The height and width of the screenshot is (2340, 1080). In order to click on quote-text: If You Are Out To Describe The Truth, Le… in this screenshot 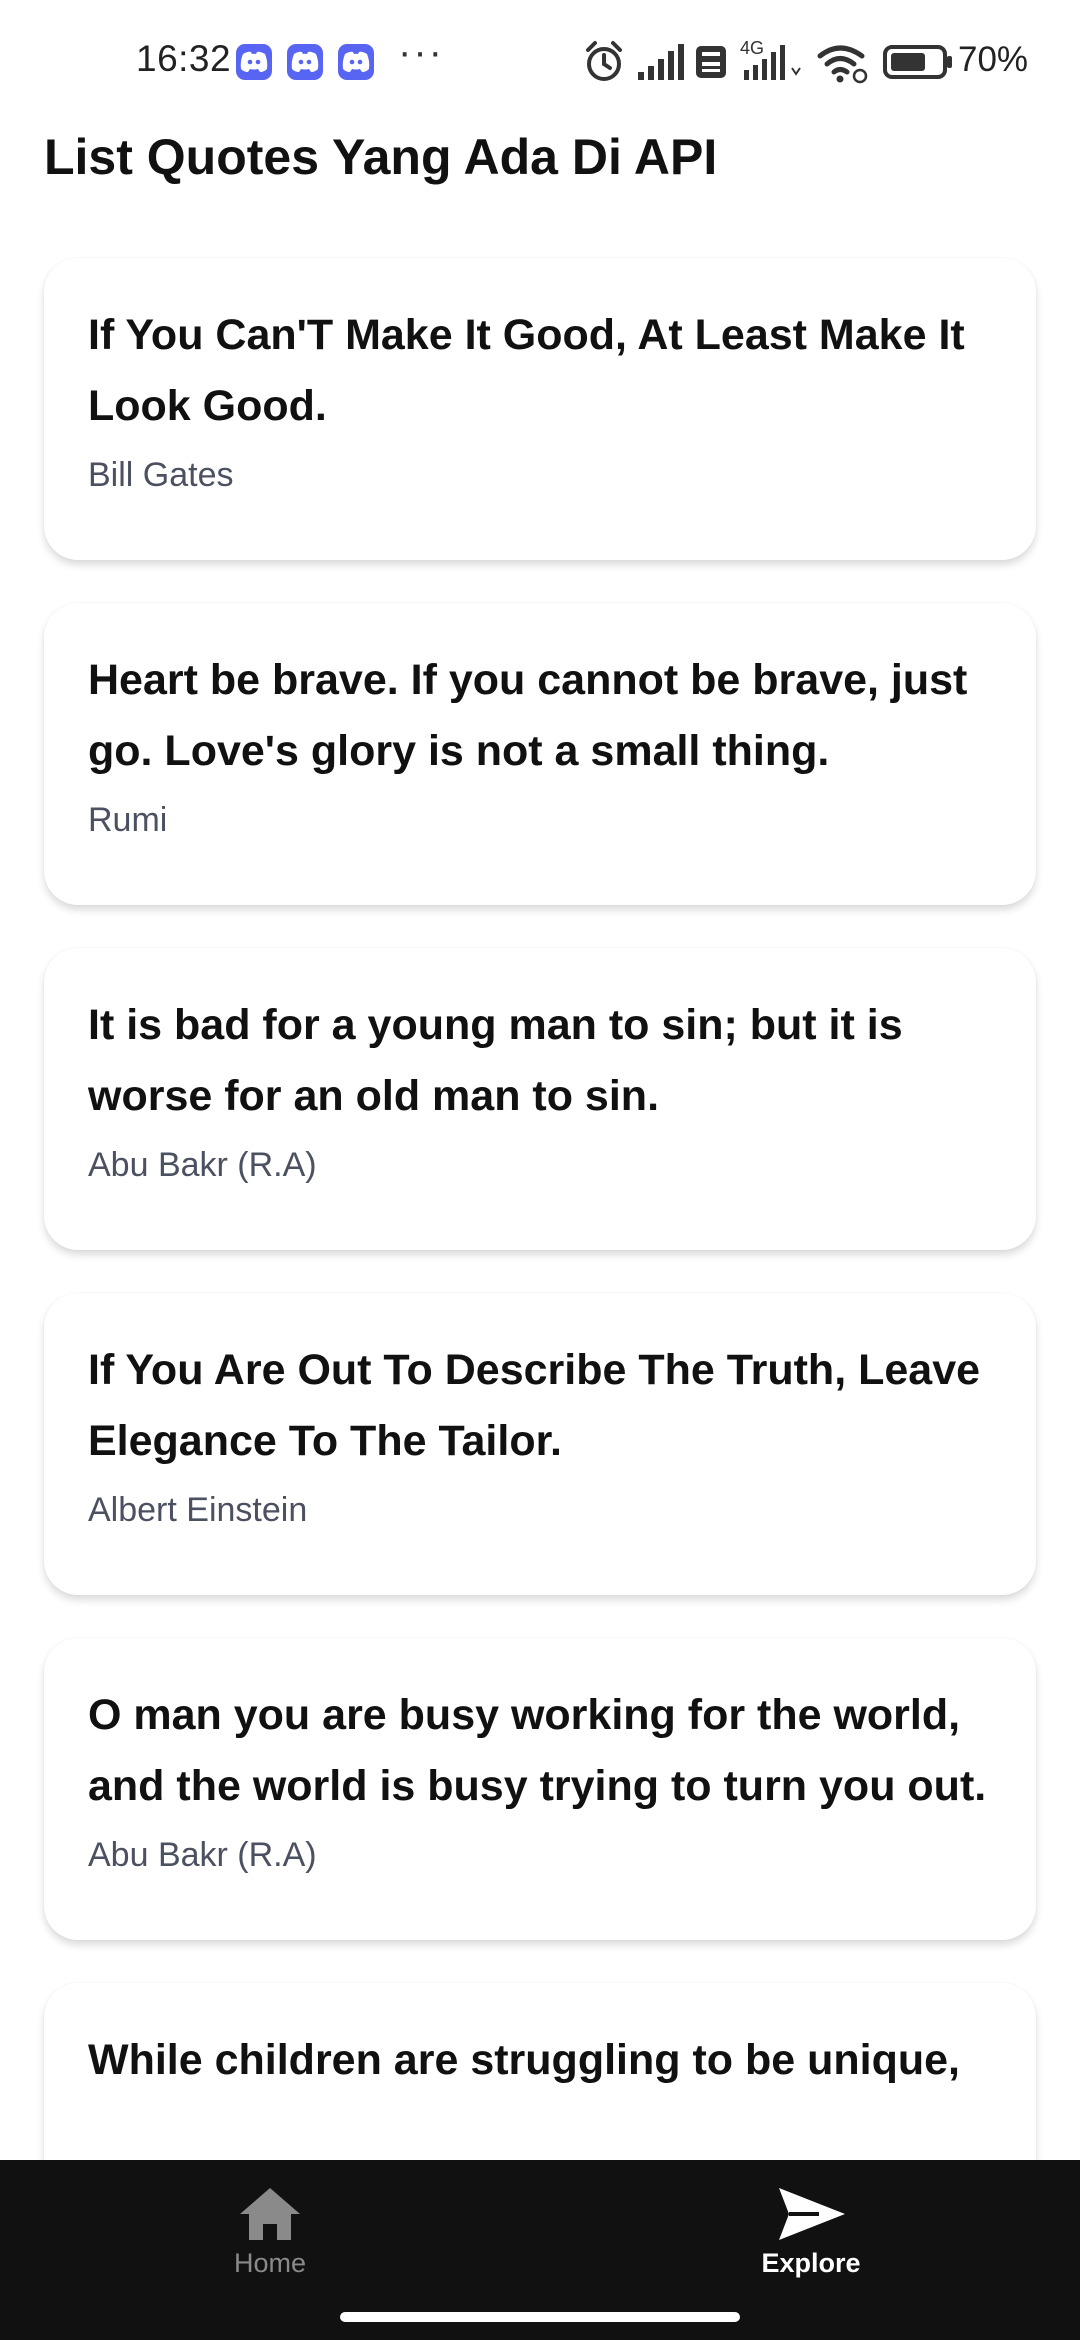, I will do `click(534, 1405)`.